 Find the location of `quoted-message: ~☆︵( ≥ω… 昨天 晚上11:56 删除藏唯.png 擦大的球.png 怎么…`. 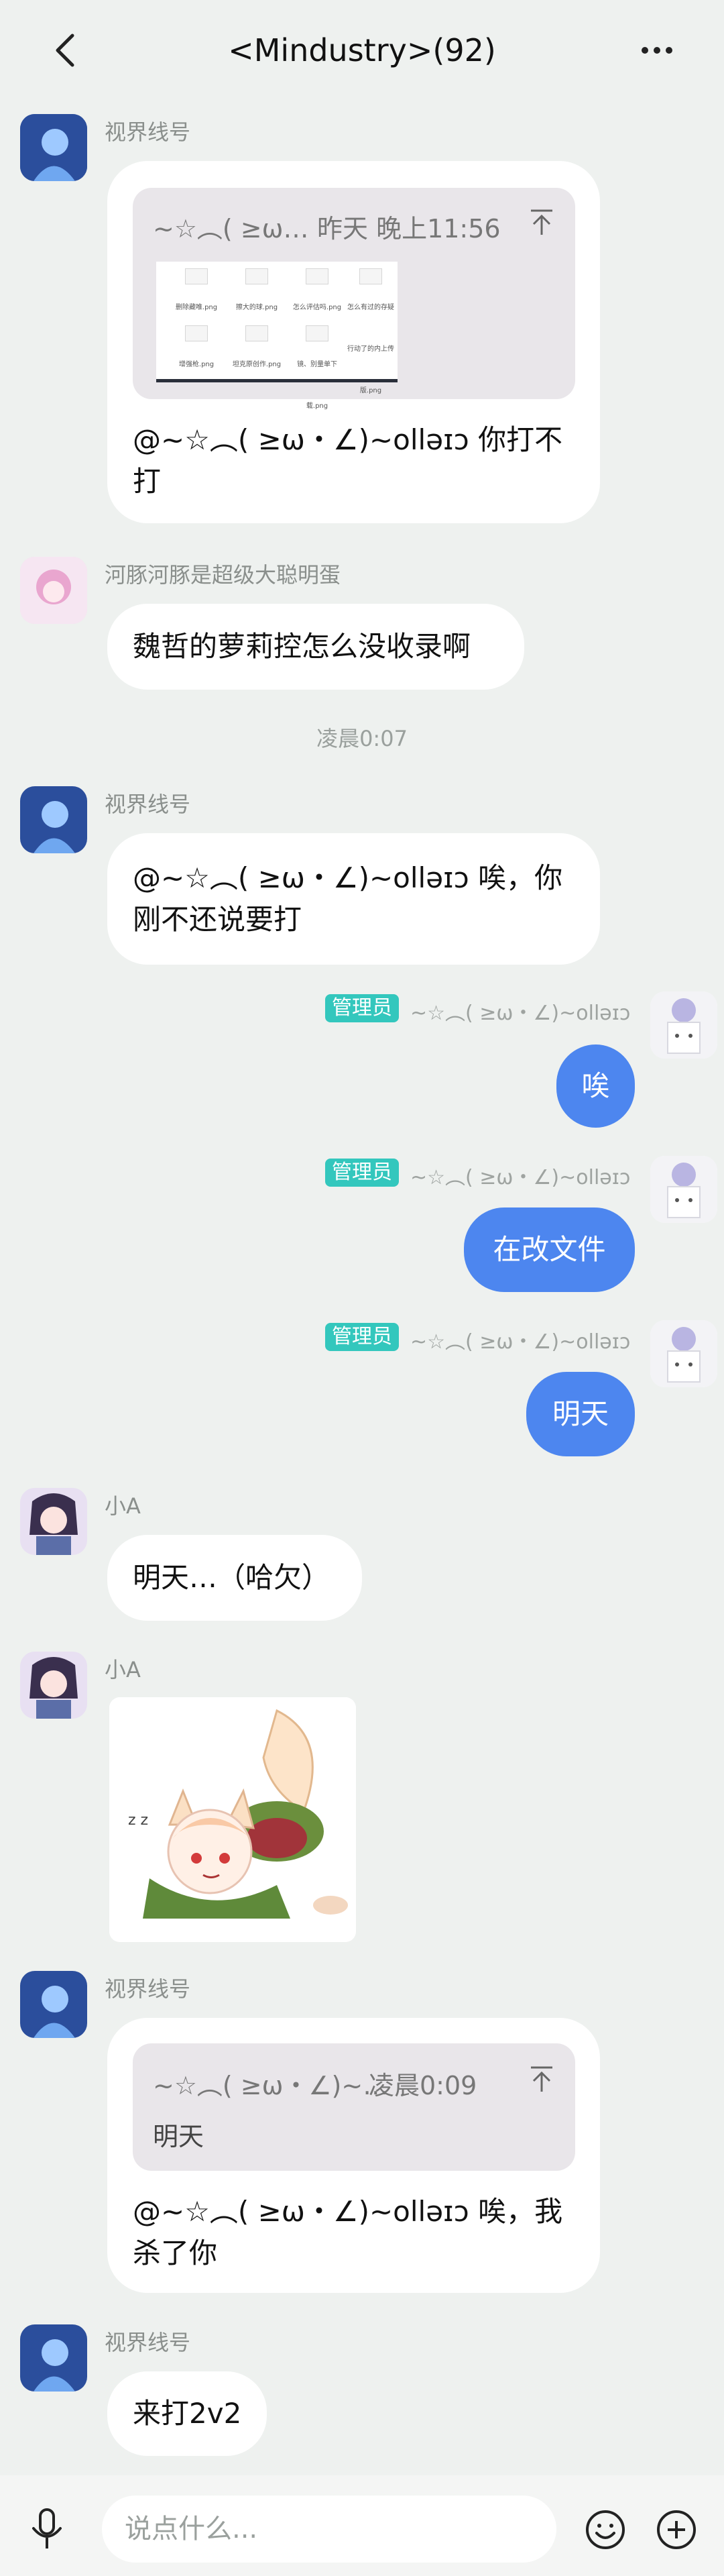

quoted-message: ~☆︵( ≥ω… 昨天 晚上11:56 删除藏唯.png 擦大的球.png 怎么… is located at coordinates (354, 299).